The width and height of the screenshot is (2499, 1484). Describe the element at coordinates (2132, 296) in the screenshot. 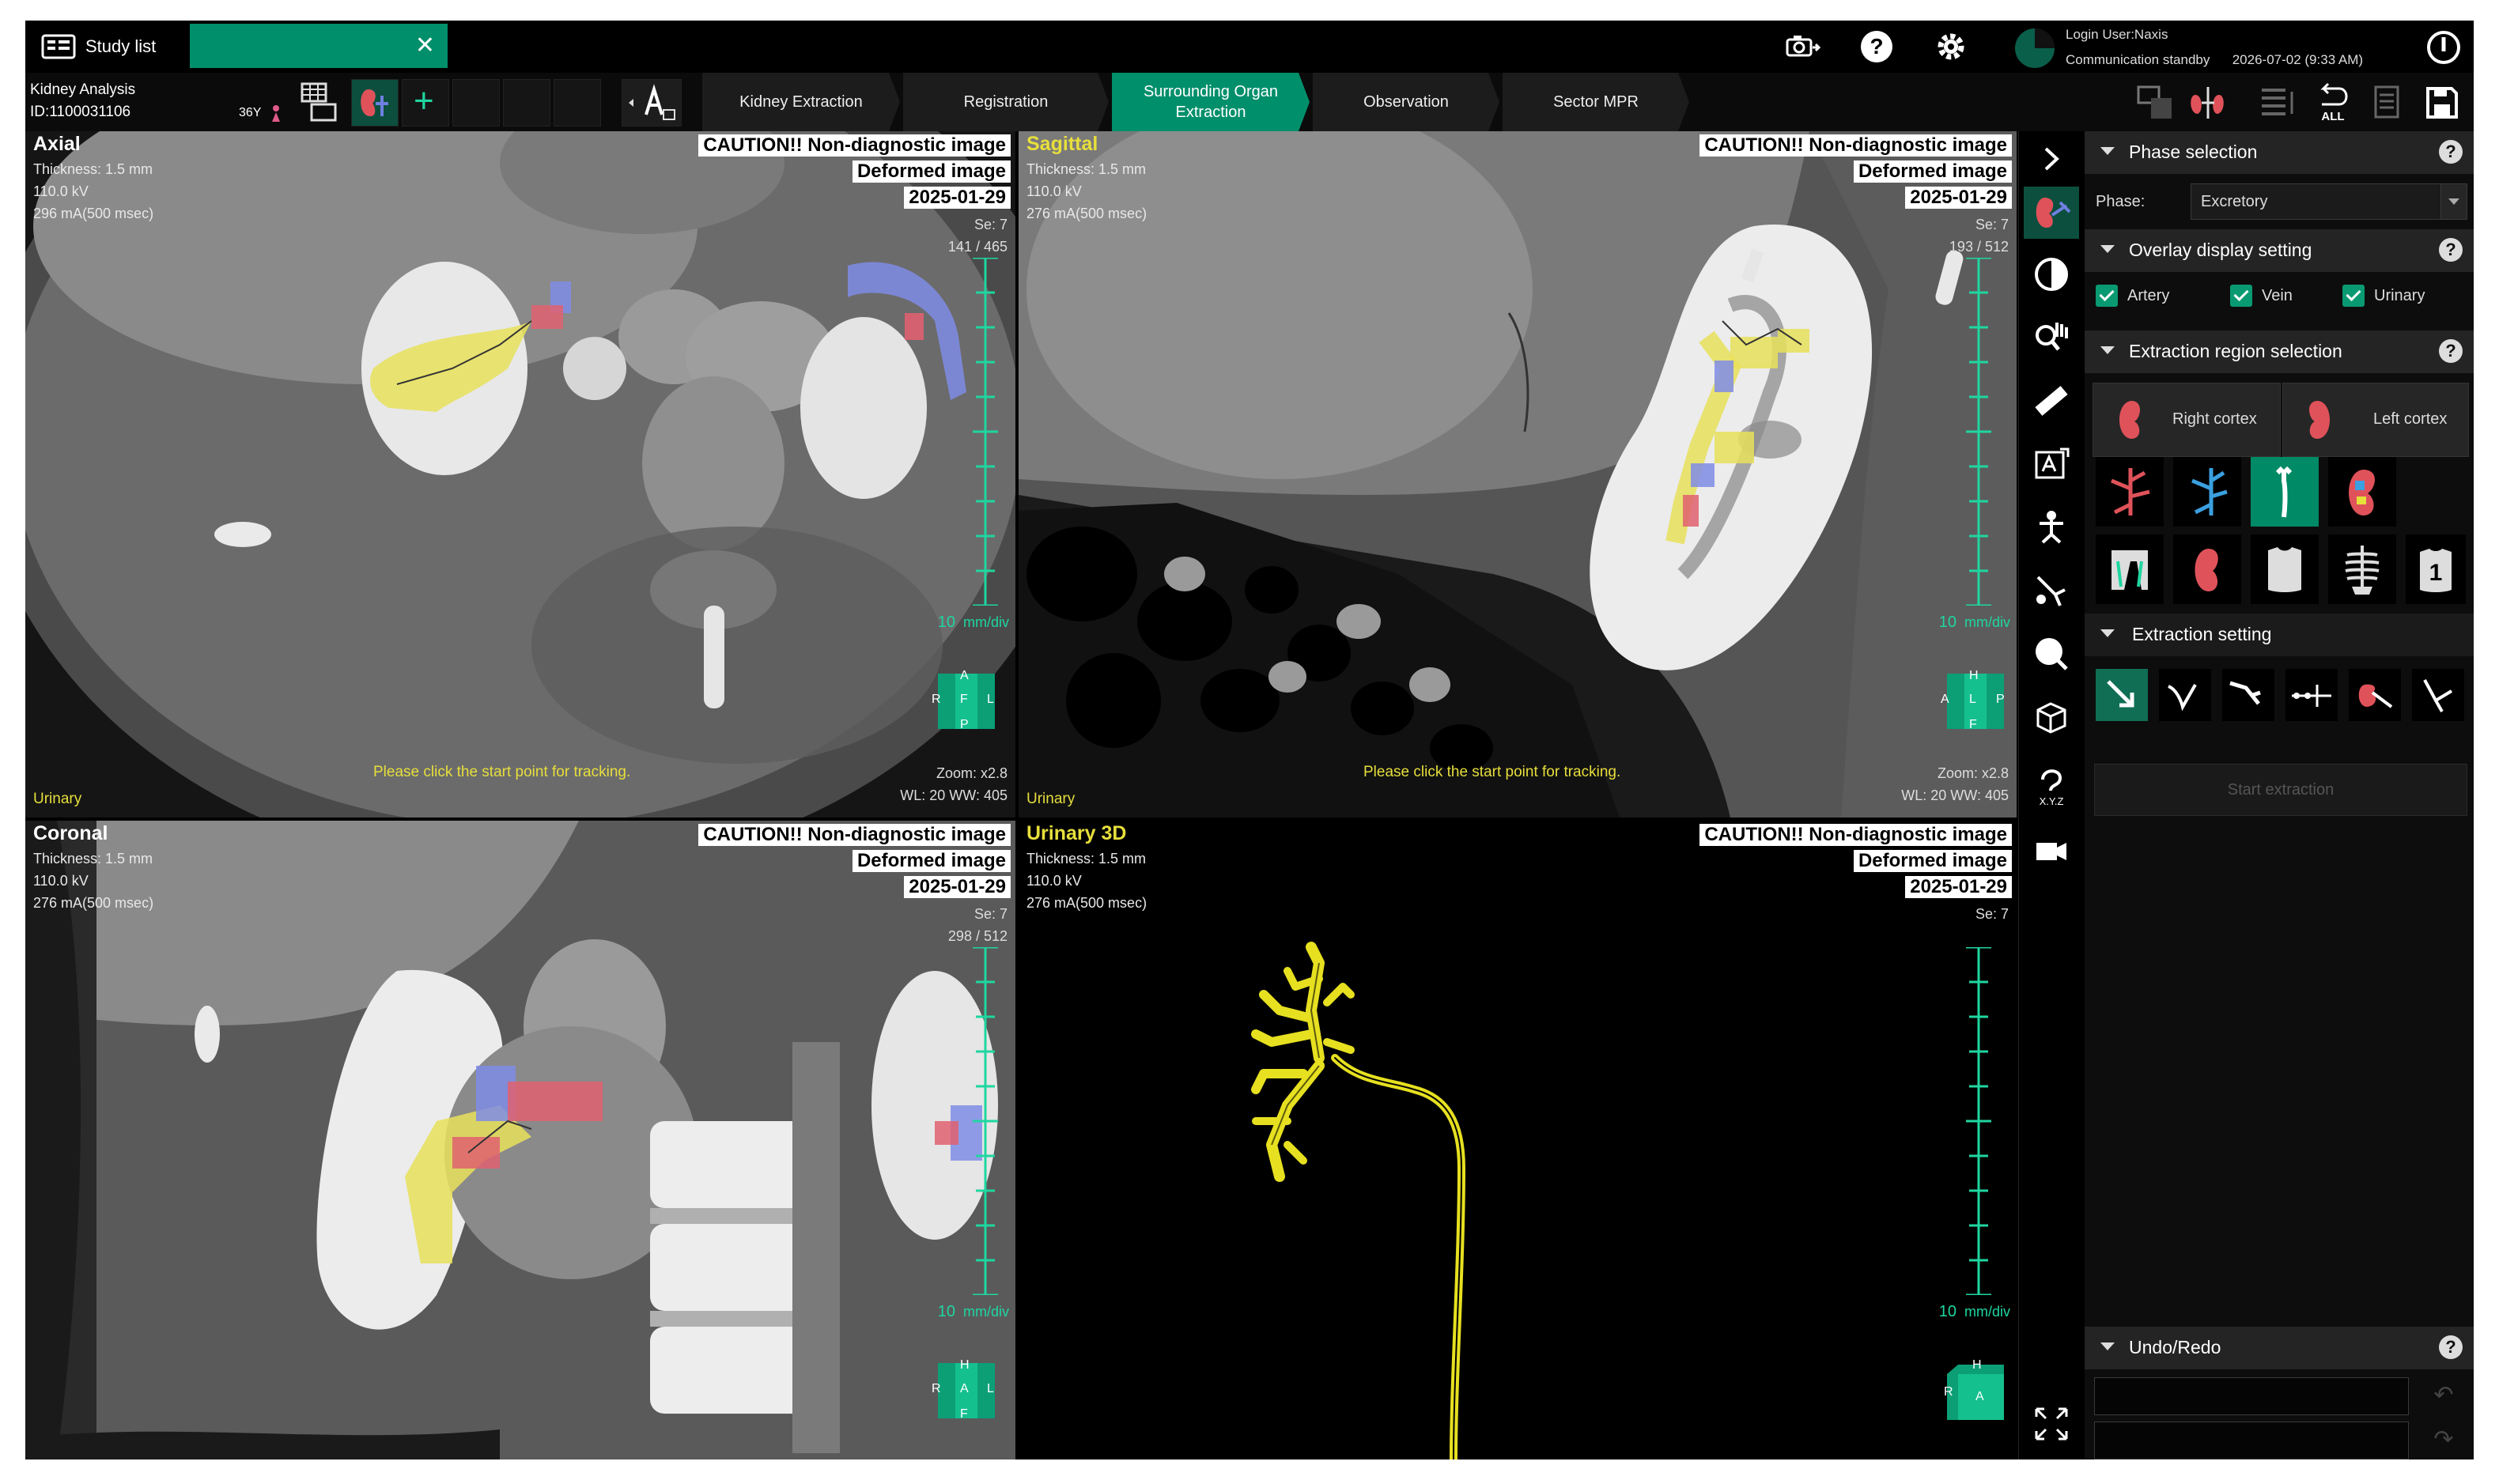

I see `artery-checkbox: Artery` at that location.